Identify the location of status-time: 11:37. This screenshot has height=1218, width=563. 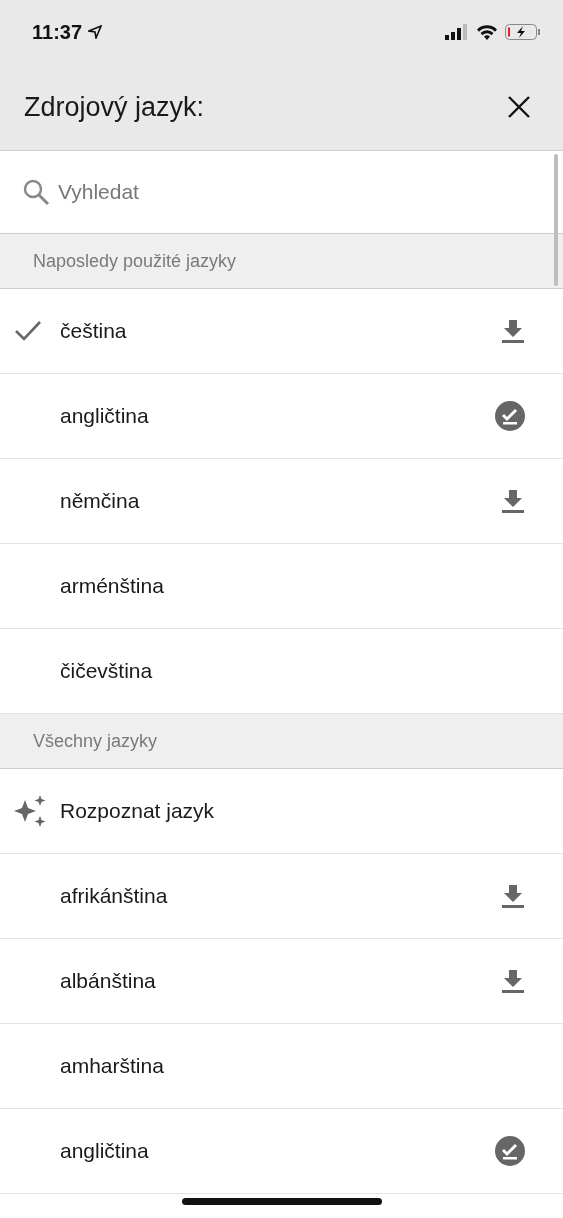
(57, 32).